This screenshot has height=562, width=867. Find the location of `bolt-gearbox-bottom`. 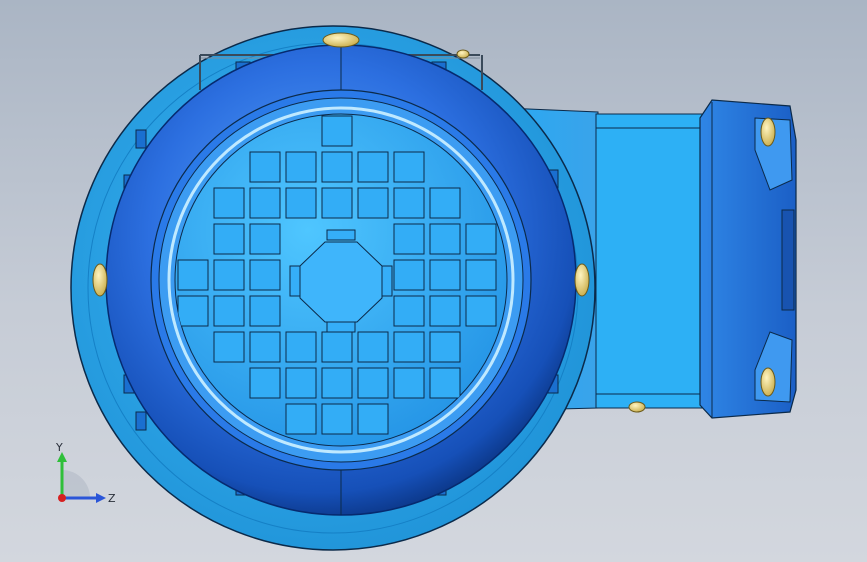

bolt-gearbox-bottom is located at coordinates (768, 382).